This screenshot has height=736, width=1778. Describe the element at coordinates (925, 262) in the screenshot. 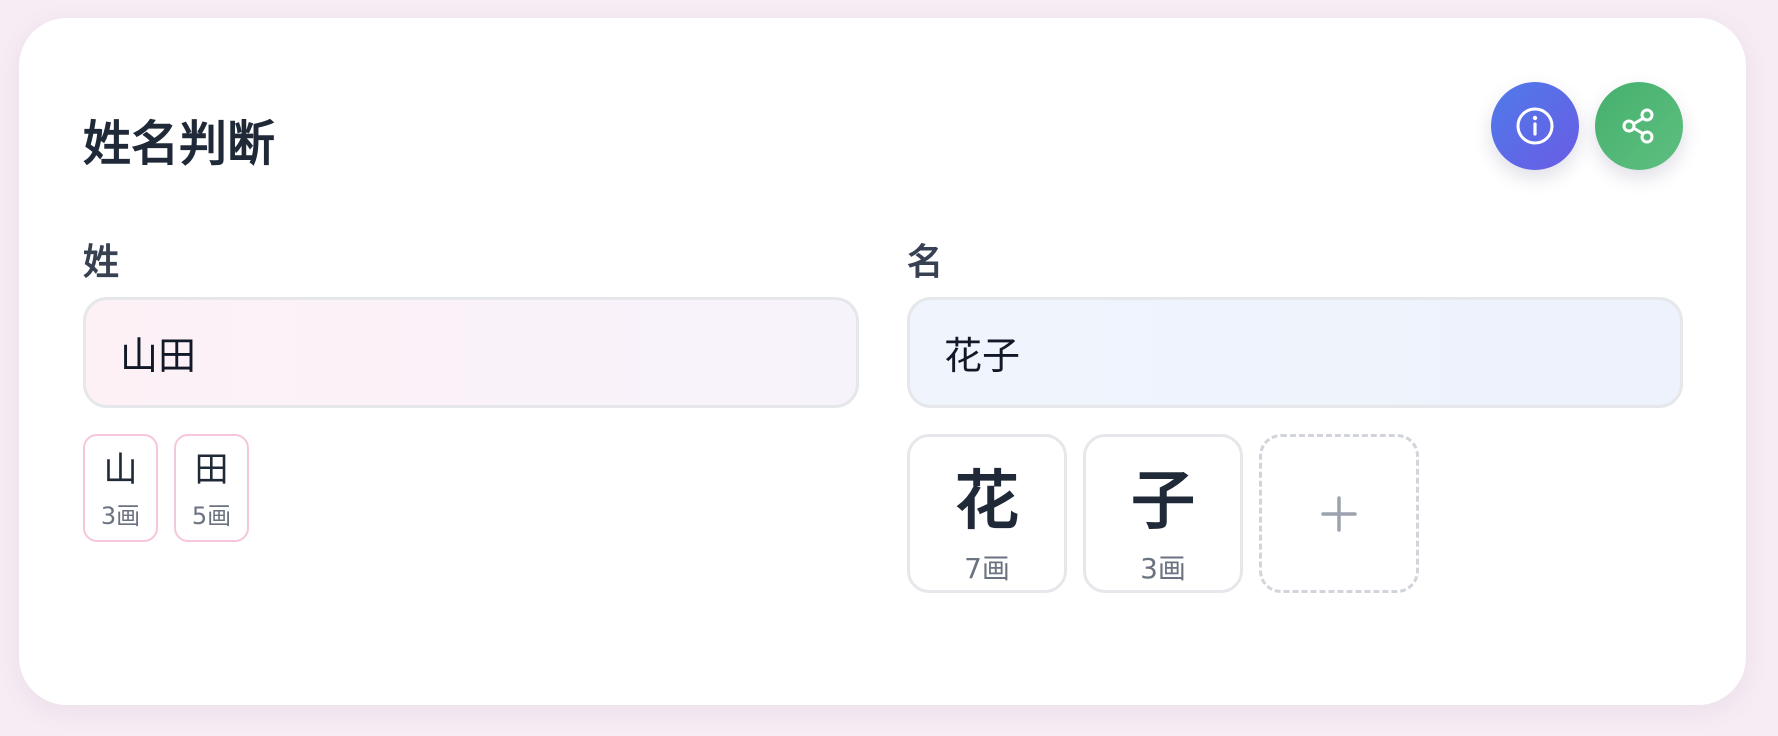

I see `given-name-label: 名` at that location.